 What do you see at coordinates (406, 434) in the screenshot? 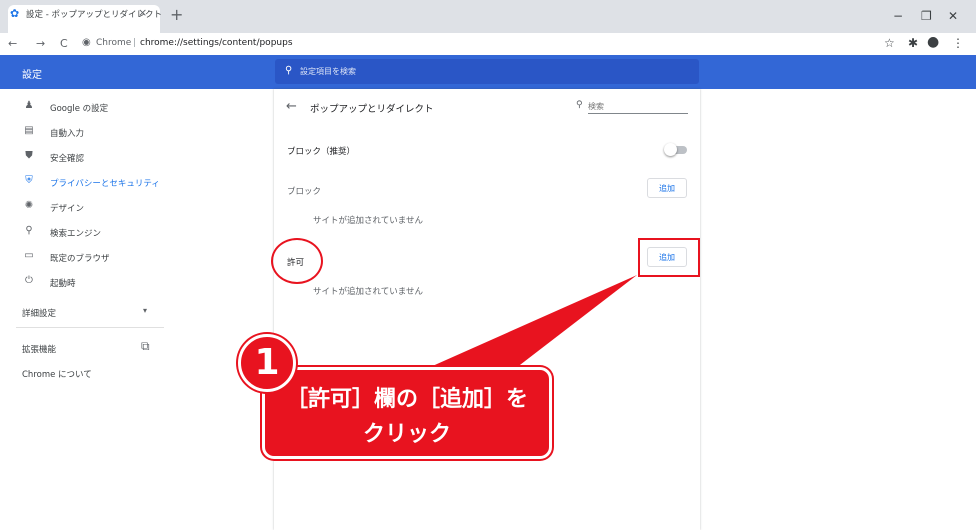
I see `callout-text-line2: クリック` at bounding box center [406, 434].